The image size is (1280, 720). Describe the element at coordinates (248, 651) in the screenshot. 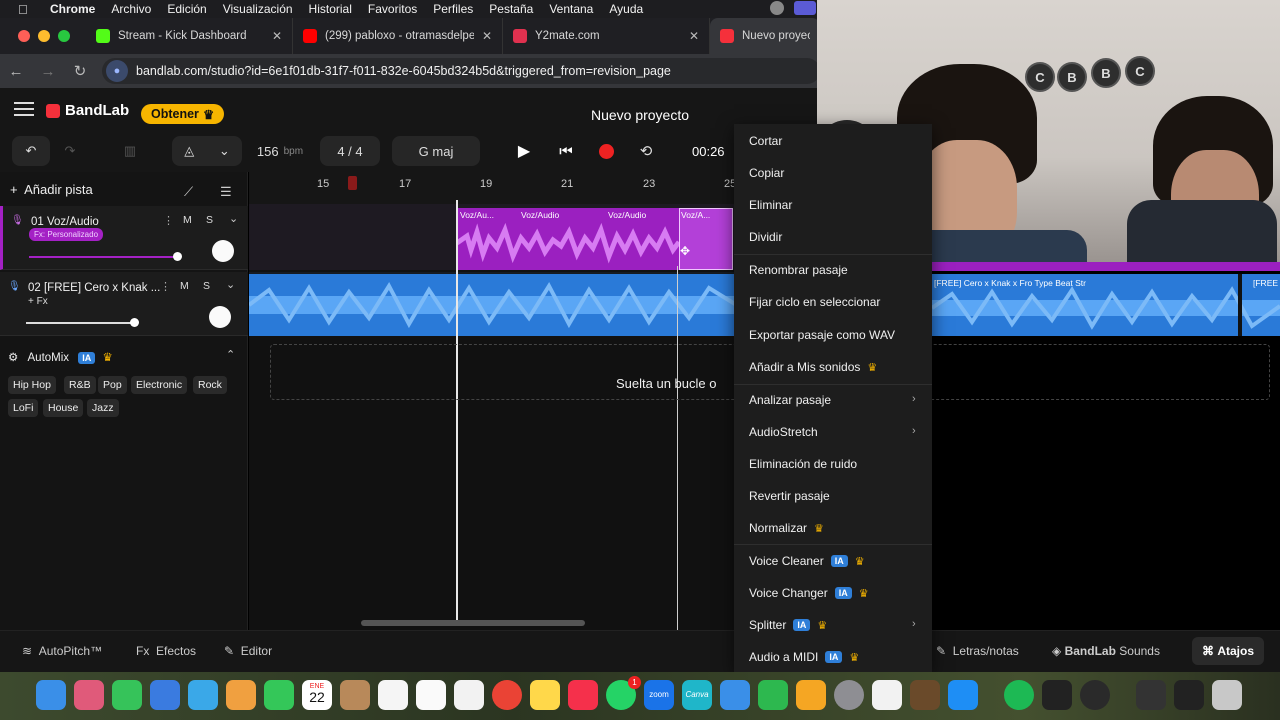

I see `editor-button: ✎ Editor` at that location.